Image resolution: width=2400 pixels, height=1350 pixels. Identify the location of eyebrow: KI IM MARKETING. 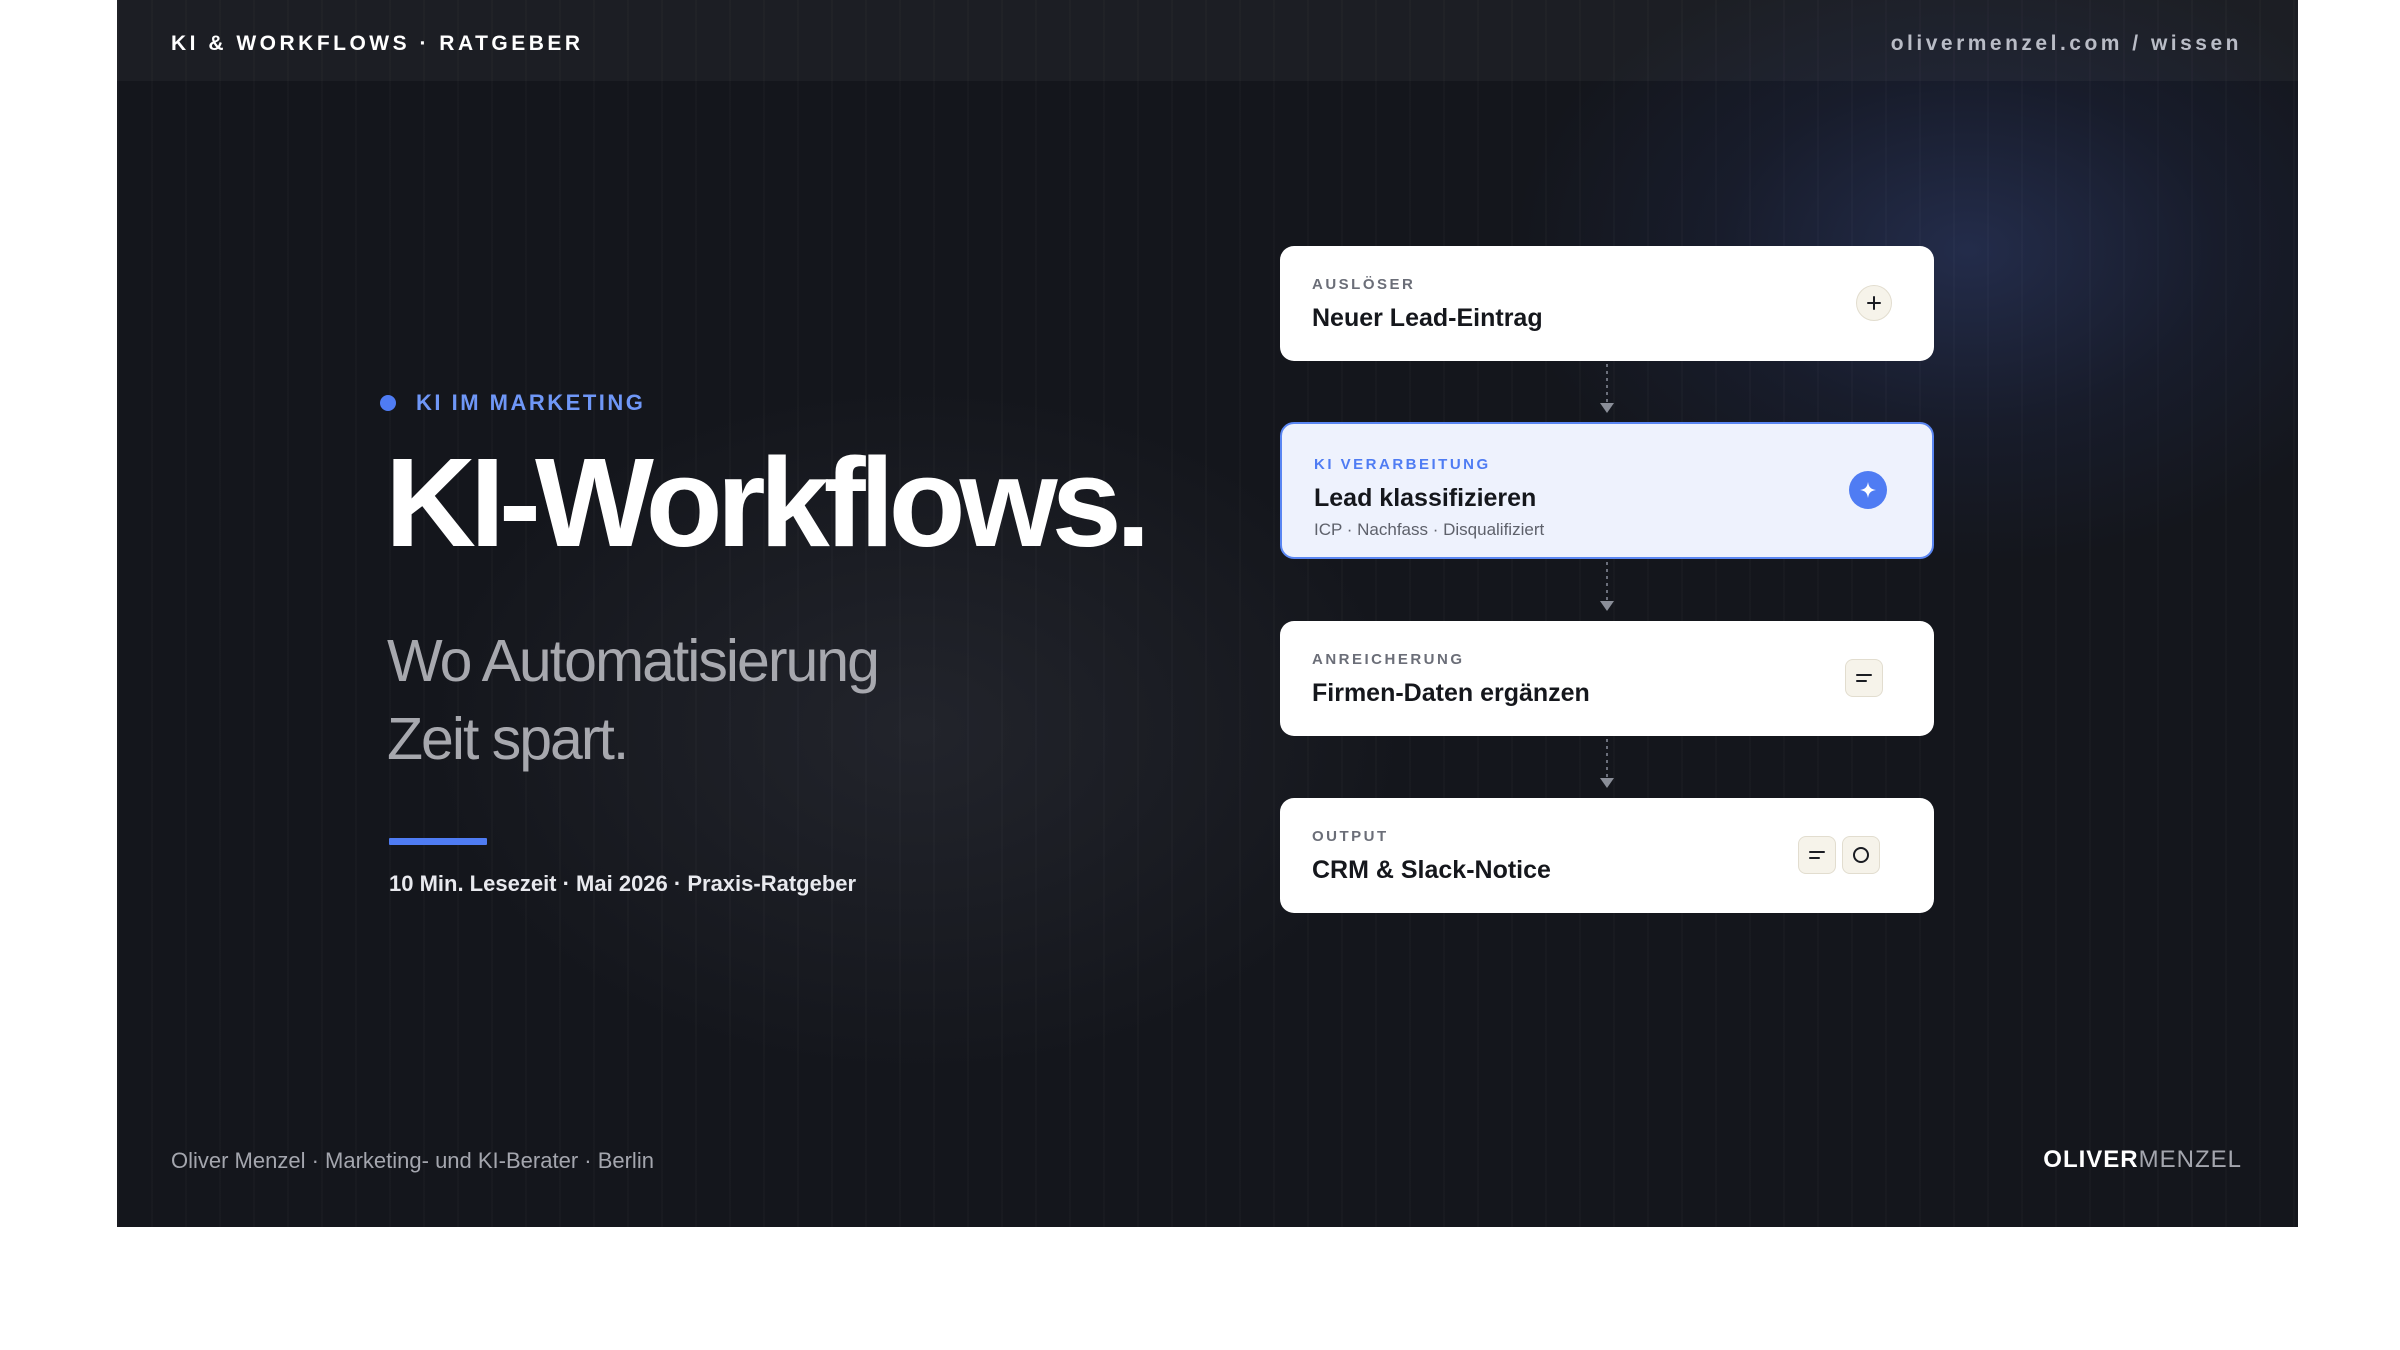
(512, 403).